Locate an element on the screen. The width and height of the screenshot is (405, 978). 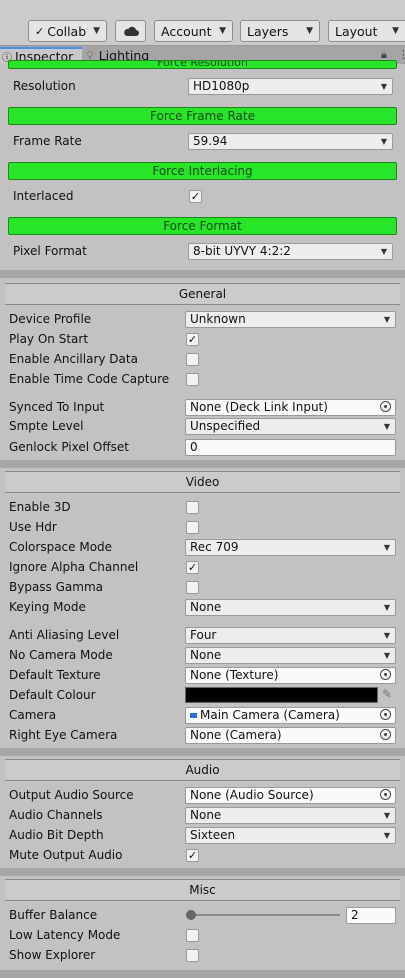
use-hdr-checkbox is located at coordinates (192, 527).